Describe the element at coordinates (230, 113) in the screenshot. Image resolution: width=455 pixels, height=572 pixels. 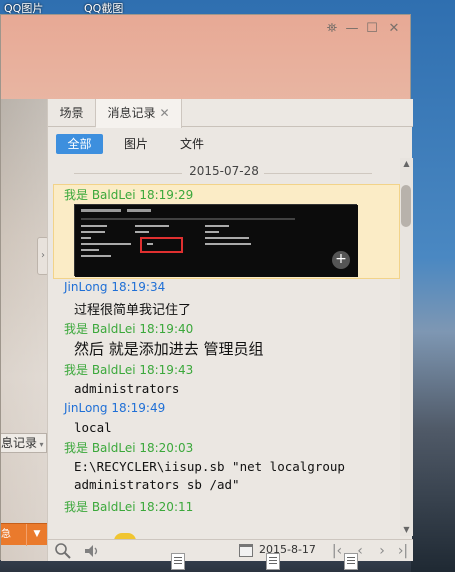
I see `panel-tabs: 场景 消息记录 ✕` at that location.